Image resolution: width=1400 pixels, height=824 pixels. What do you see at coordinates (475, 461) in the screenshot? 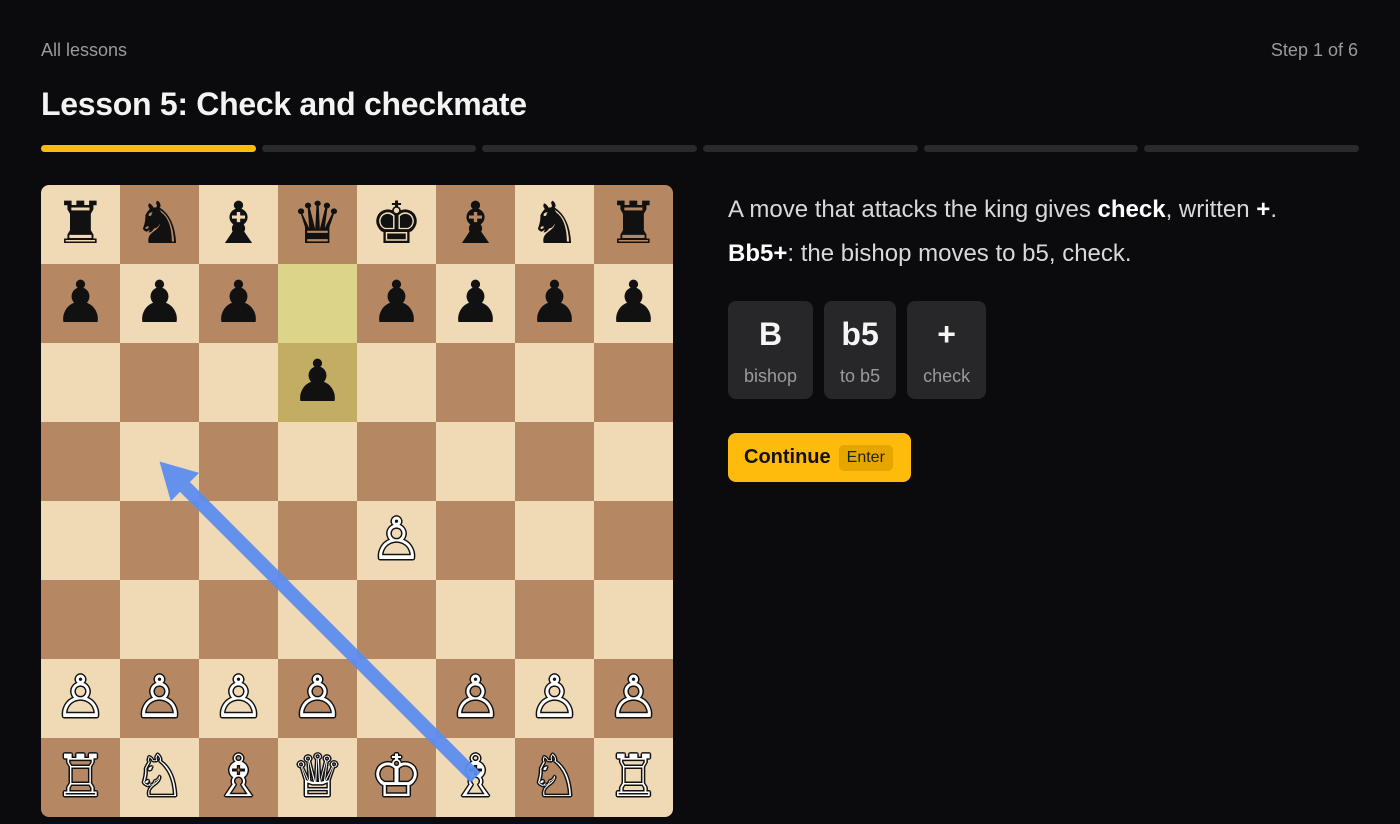
I see `square-f5` at bounding box center [475, 461].